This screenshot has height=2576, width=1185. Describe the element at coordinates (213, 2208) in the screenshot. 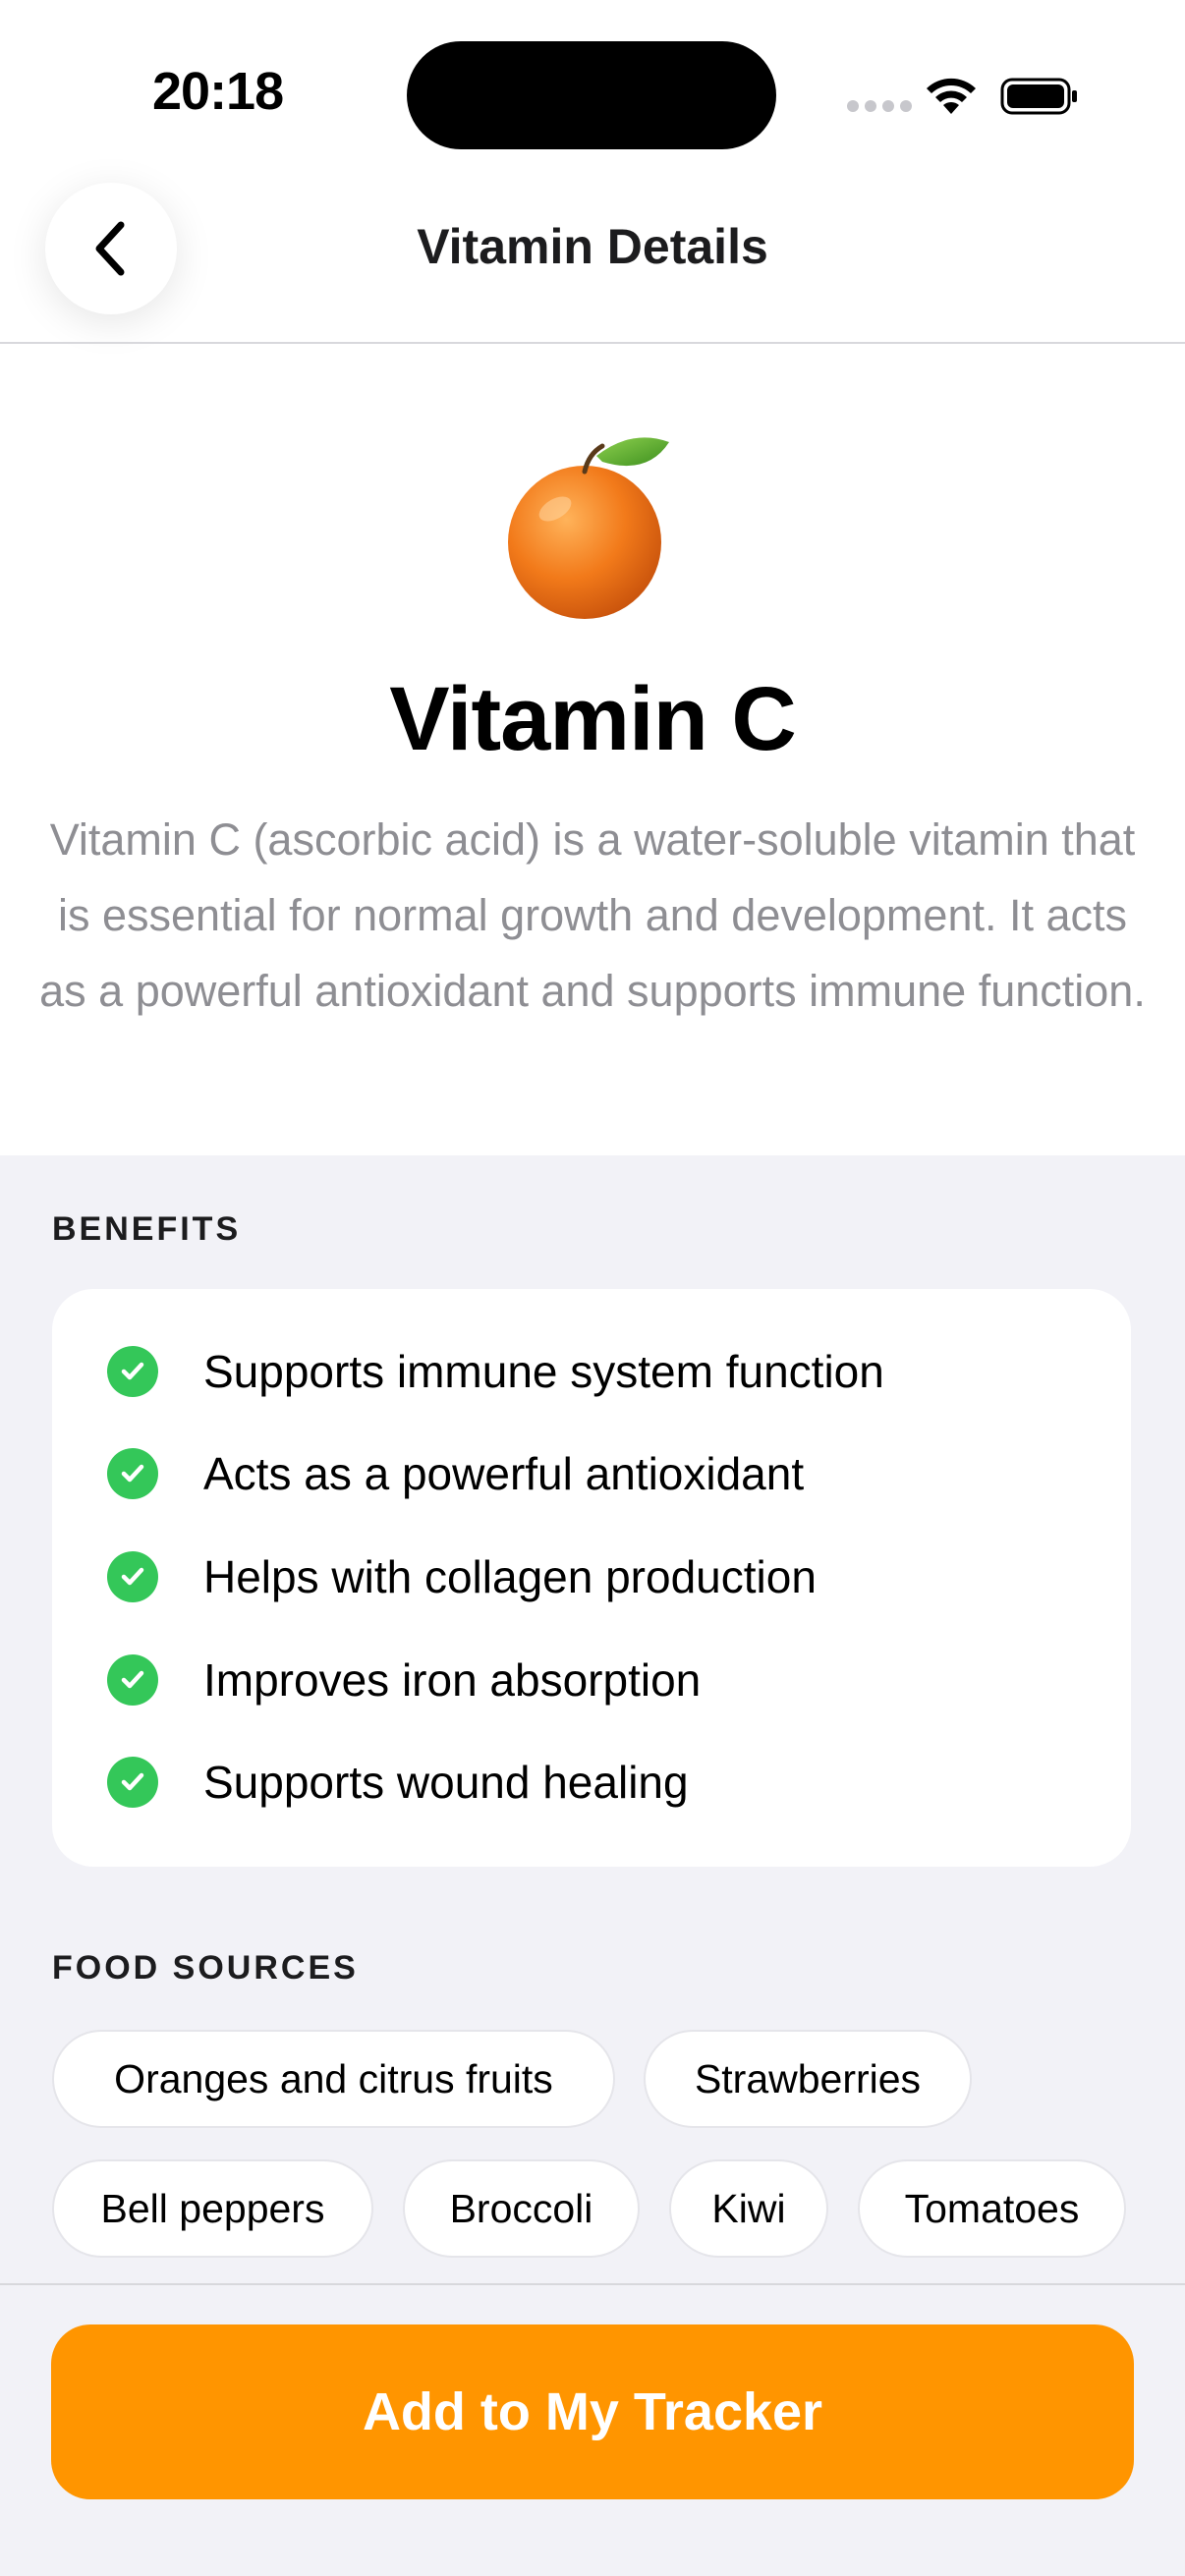

I see `food-chip: Bell peppers` at that location.